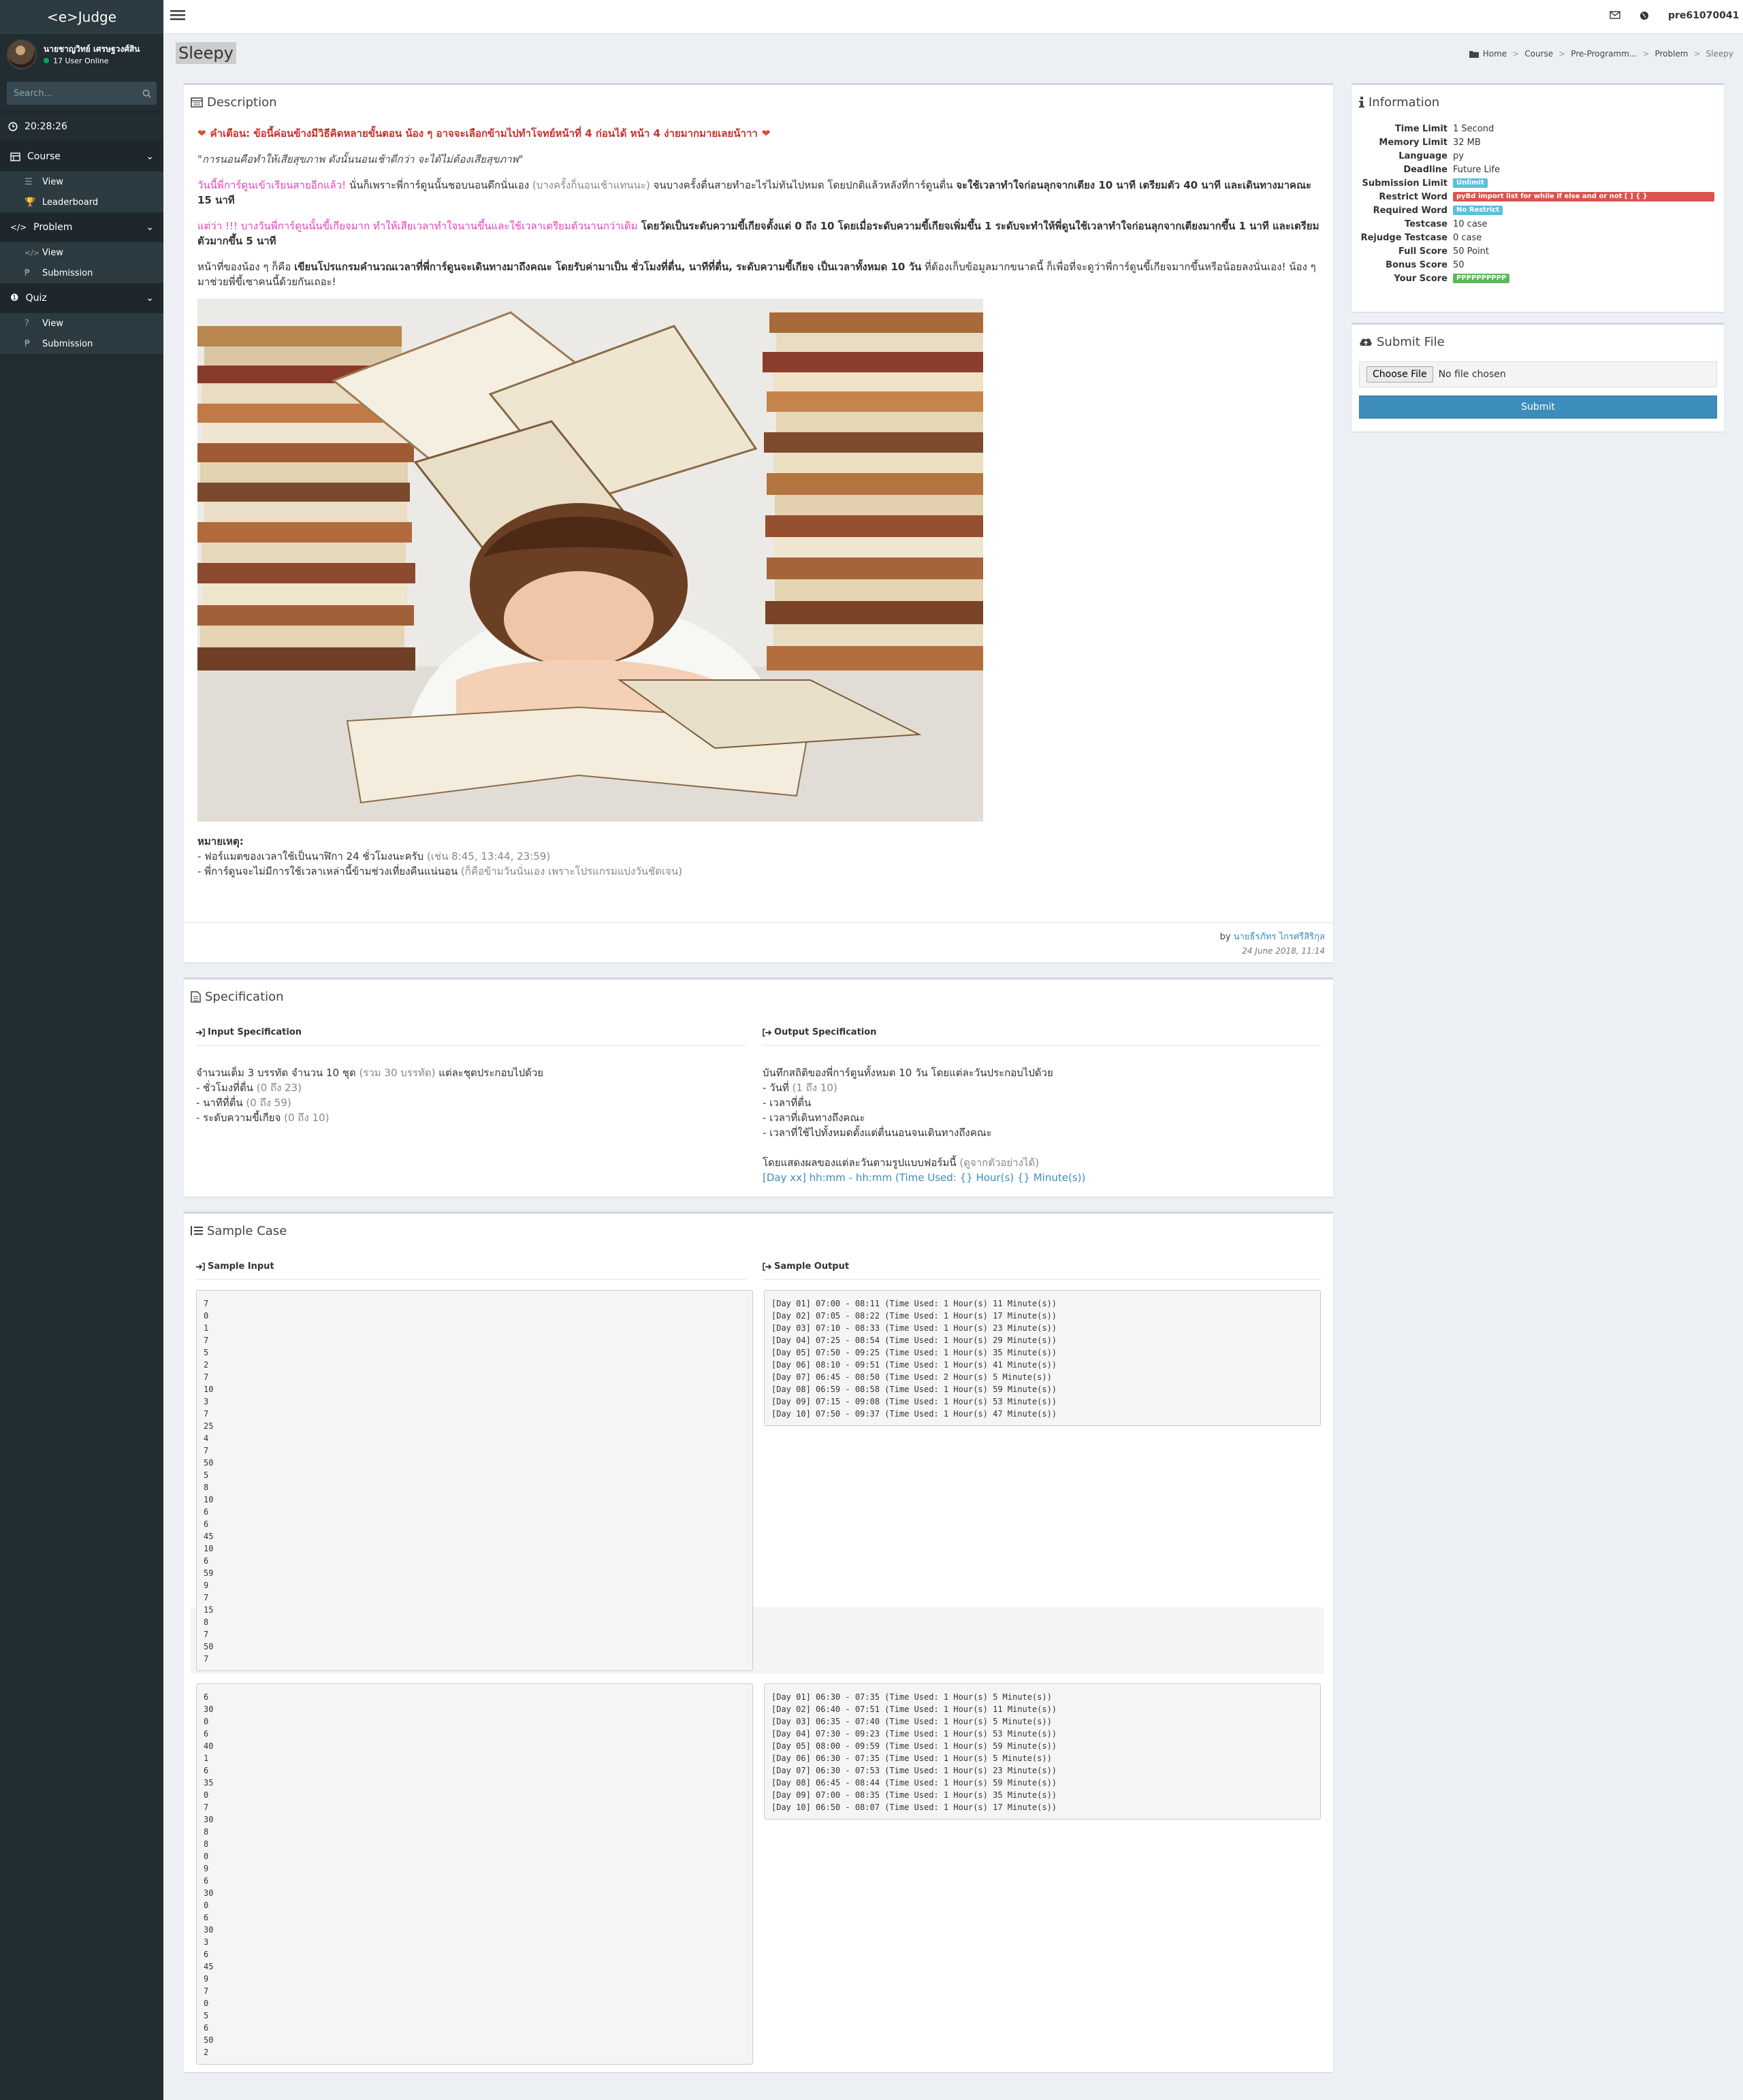 This screenshot has height=2100, width=1743. Describe the element at coordinates (150, 156) in the screenshot. I see `chevron-down-icon: ⌄` at that location.